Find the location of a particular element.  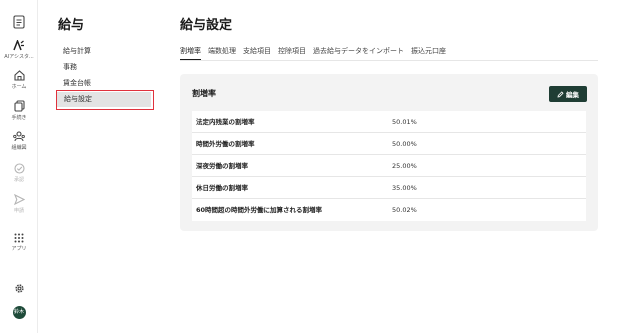

tab-payment-items: 支給項目 is located at coordinates (257, 53).